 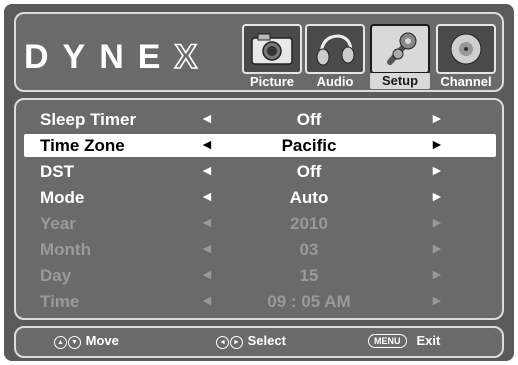 What do you see at coordinates (60, 342) in the screenshot?
I see `up-arrow-icon: ▲` at bounding box center [60, 342].